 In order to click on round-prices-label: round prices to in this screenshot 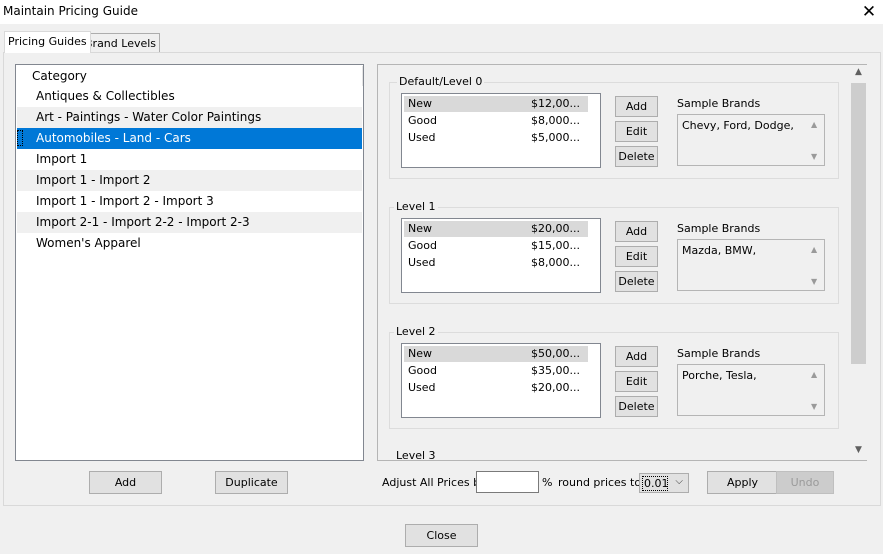, I will do `click(600, 482)`.